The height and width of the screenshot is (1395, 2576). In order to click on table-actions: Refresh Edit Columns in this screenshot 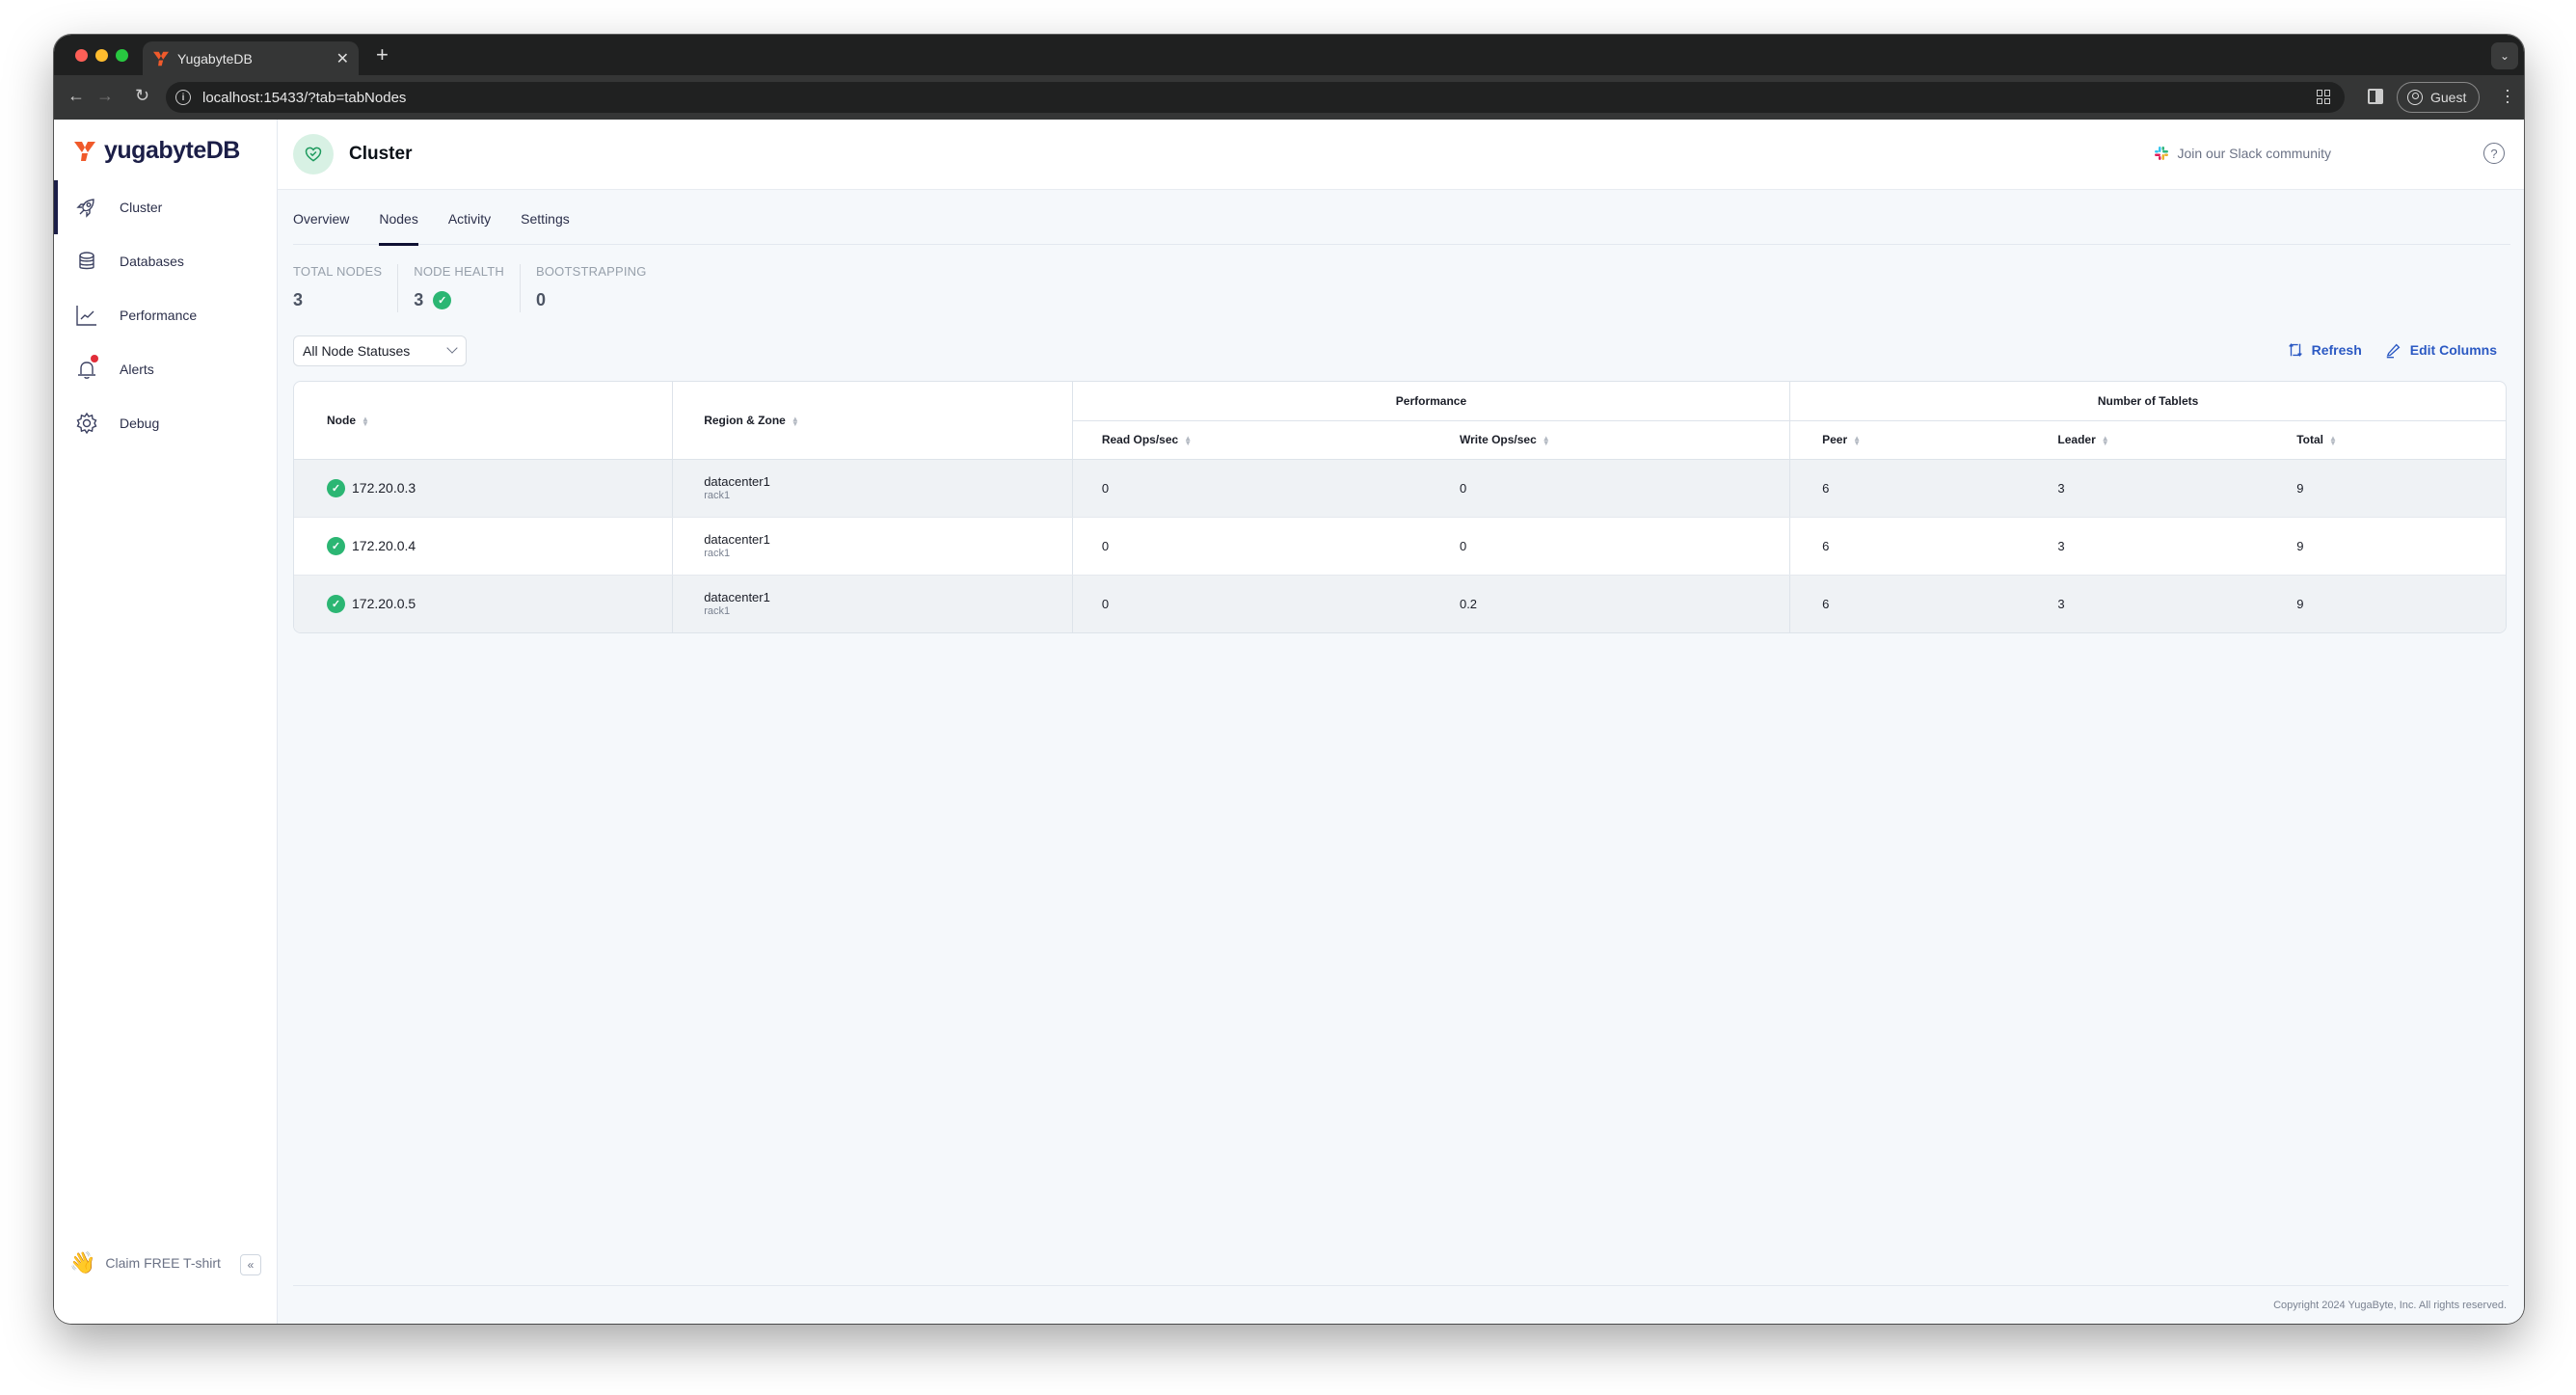, I will do `click(2392, 350)`.